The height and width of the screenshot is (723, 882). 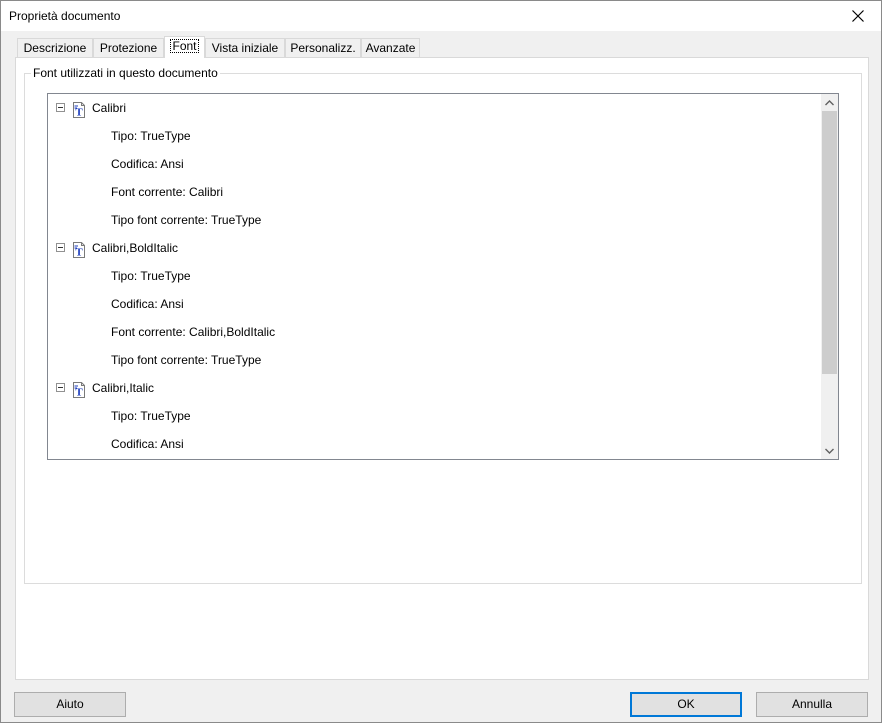 I want to click on scroll-thumb, so click(x=829, y=242).